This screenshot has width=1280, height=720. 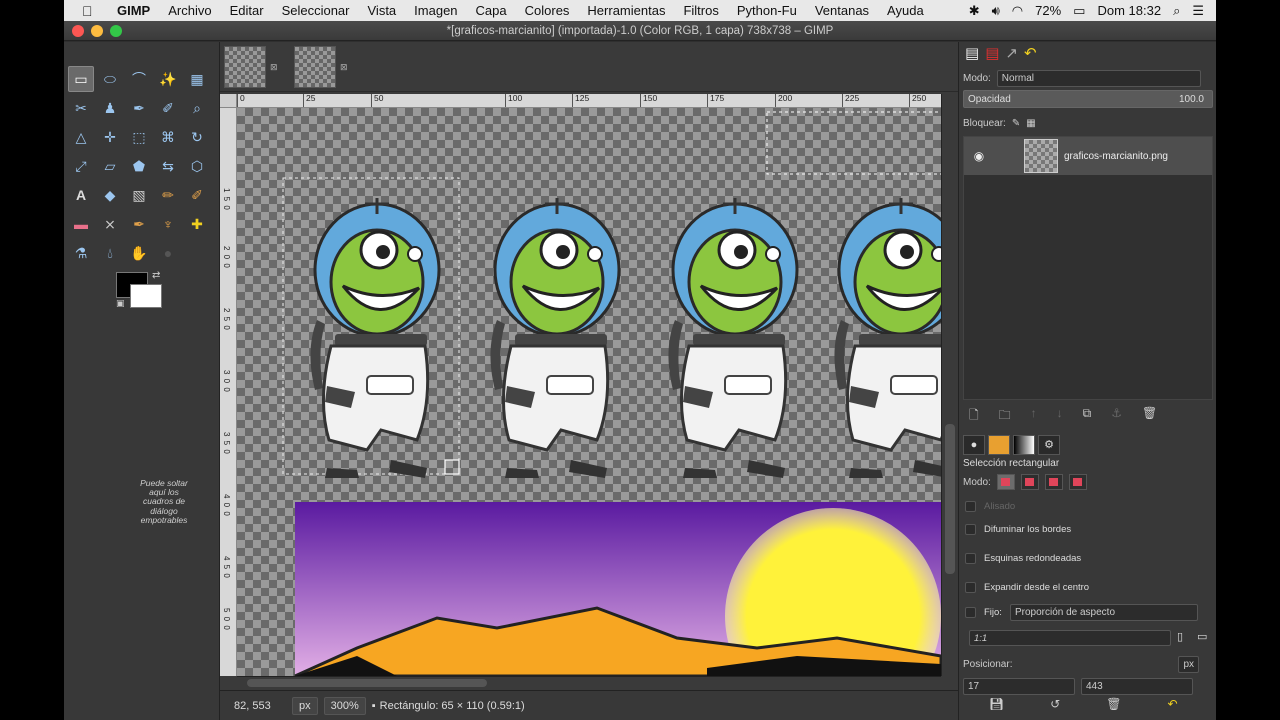 I want to click on volume-icon: 🔊︎, so click(x=996, y=11).